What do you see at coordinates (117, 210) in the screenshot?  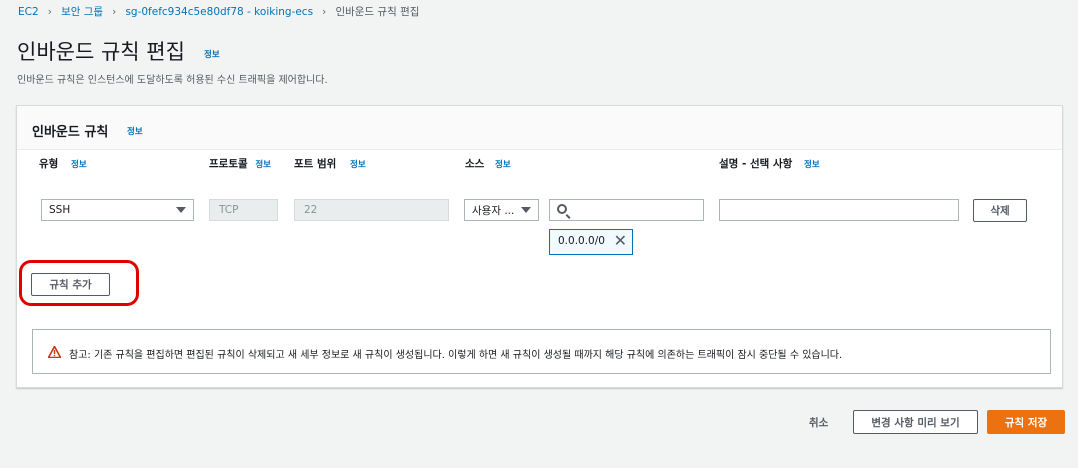 I see `type-select: SSH` at bounding box center [117, 210].